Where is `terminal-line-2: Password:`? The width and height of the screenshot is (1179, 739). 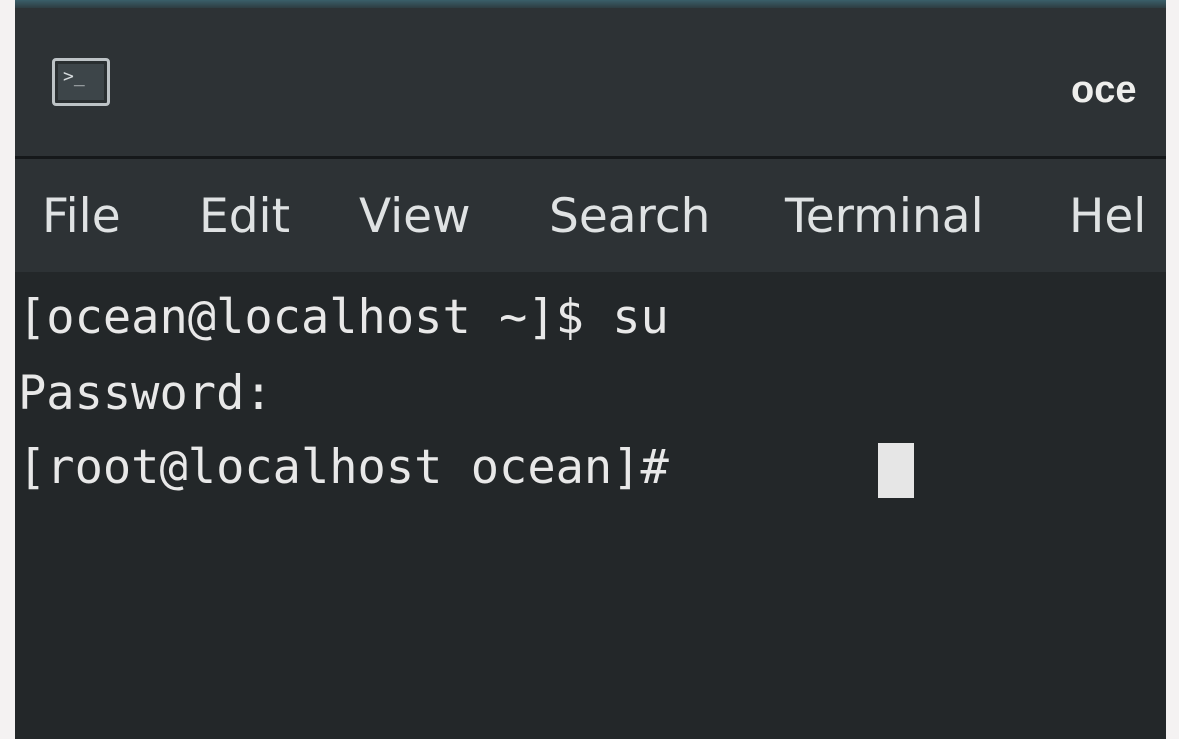 terminal-line-2: Password: is located at coordinates (145, 393).